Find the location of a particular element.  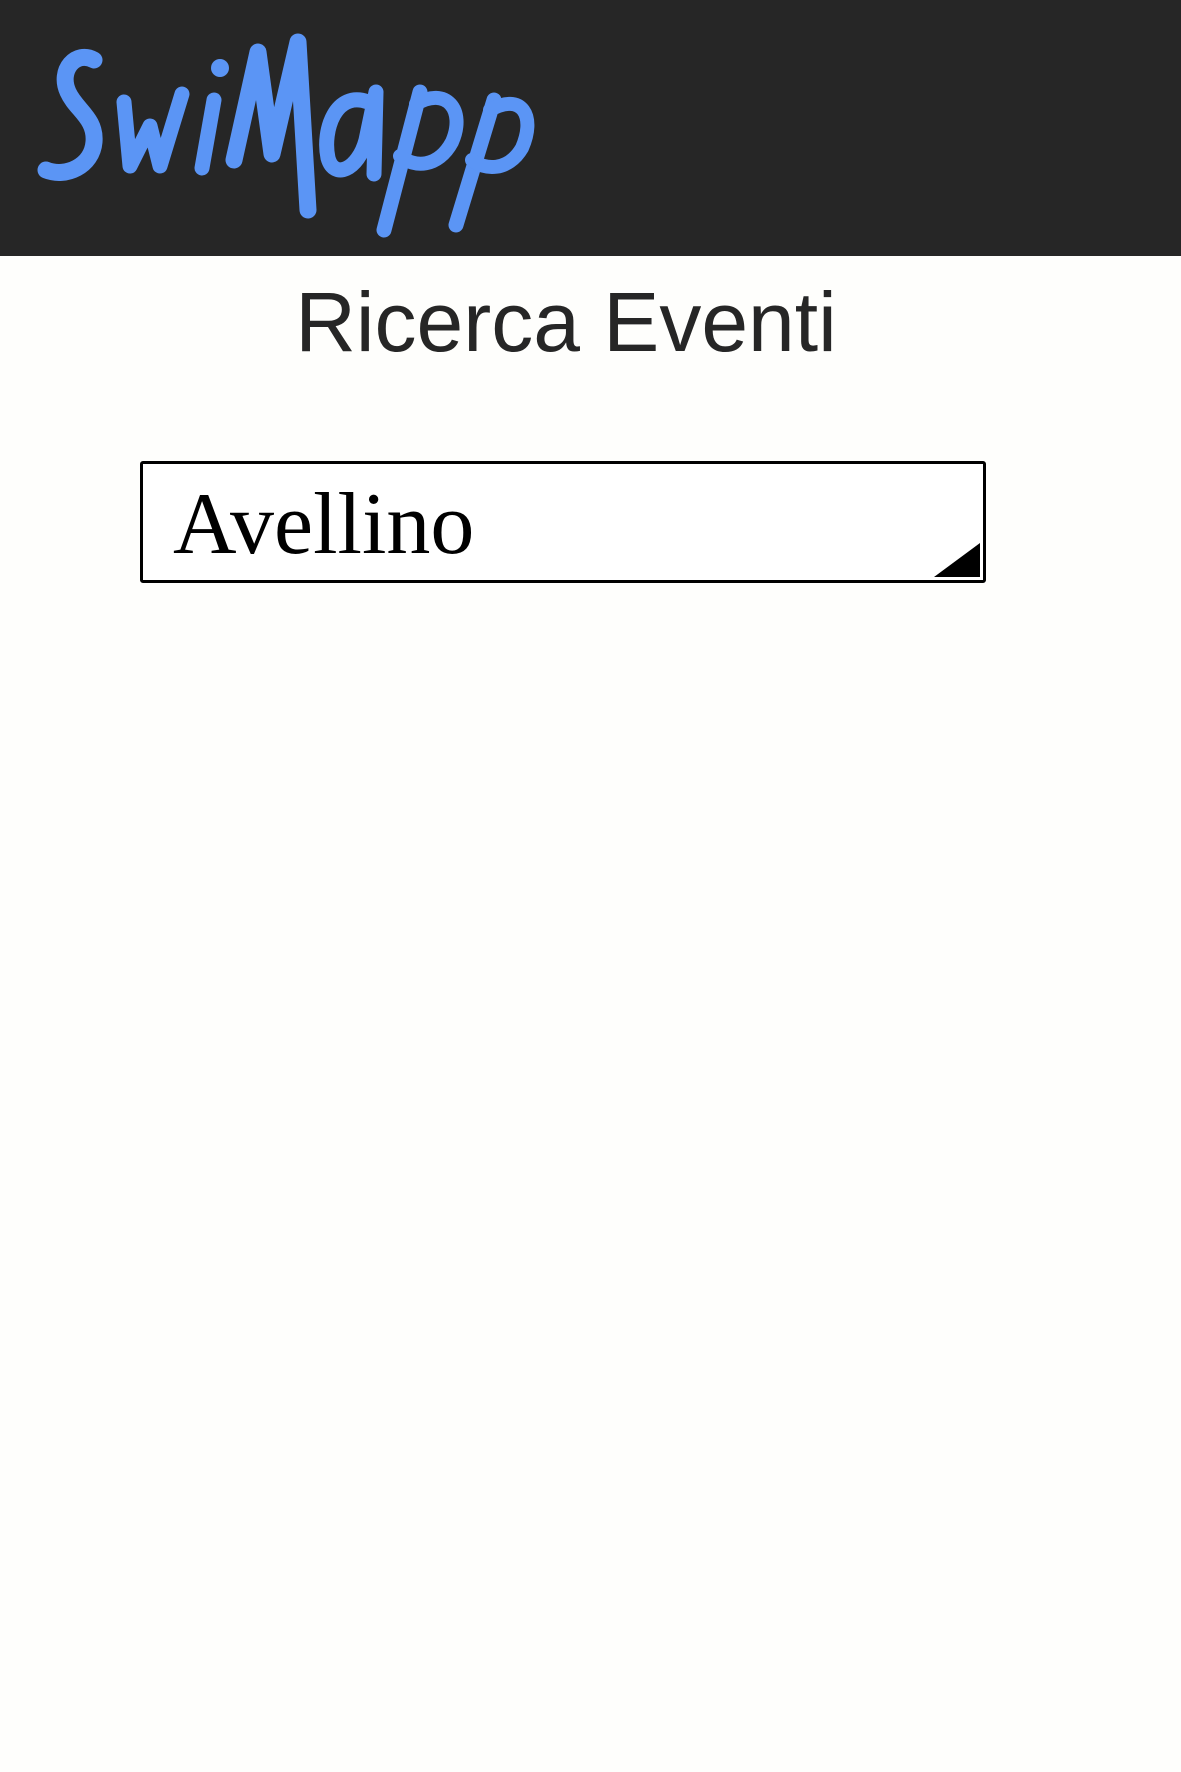

city-select-value: Avellino is located at coordinates (324, 524).